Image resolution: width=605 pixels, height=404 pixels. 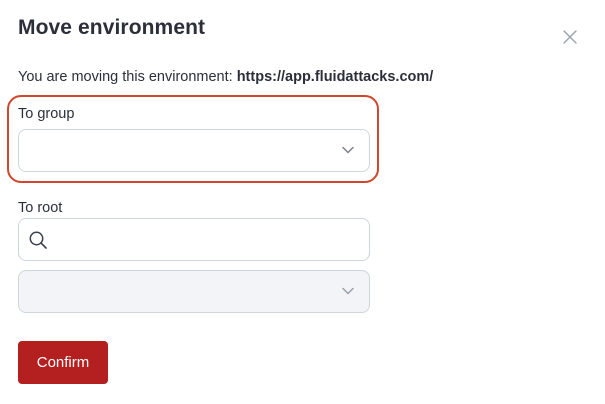 I want to click on to-root-select, so click(x=194, y=291).